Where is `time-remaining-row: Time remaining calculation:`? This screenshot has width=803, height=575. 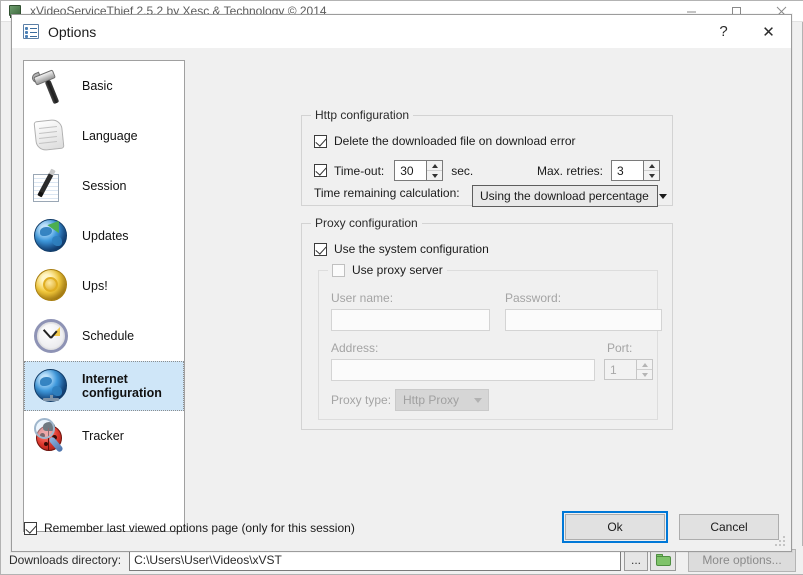 time-remaining-row: Time remaining calculation: is located at coordinates (387, 193).